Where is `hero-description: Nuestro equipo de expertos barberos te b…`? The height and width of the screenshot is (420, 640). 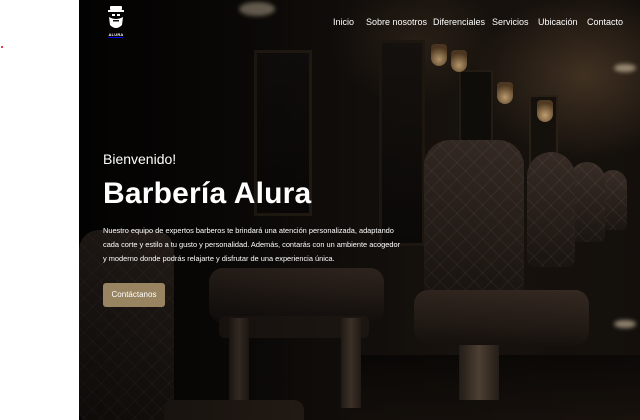
hero-description: Nuestro equipo de expertos barberos te b… is located at coordinates (252, 244).